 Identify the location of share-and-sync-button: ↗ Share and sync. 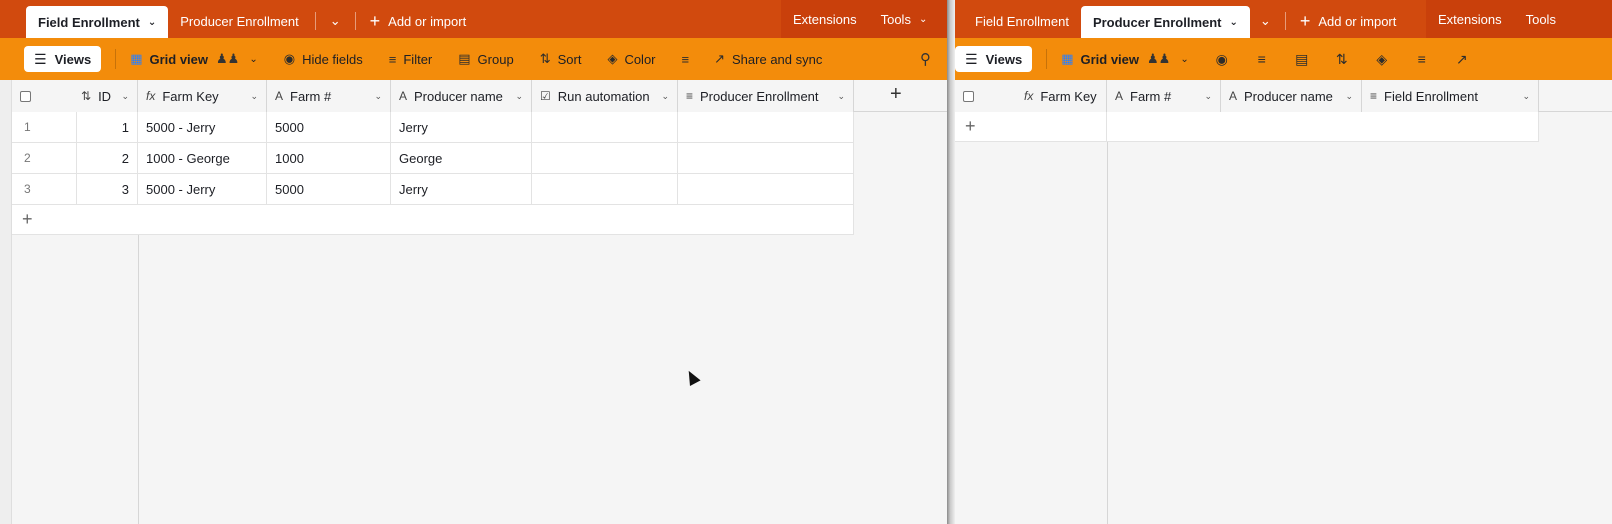
(768, 59).